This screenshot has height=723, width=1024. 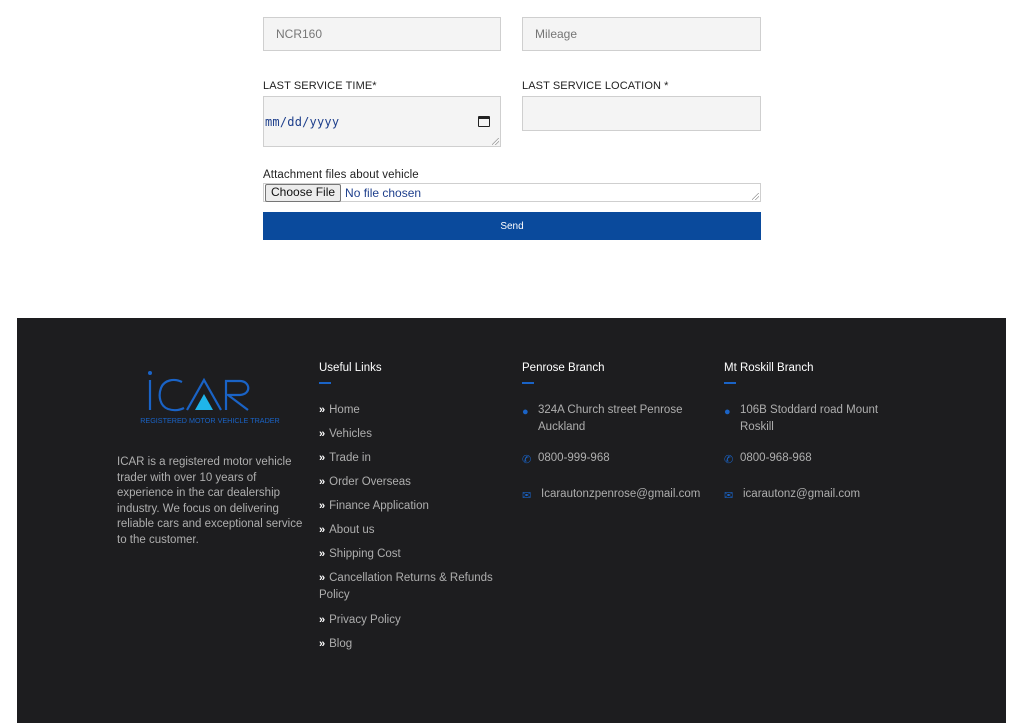 What do you see at coordinates (360, 620) in the screenshot?
I see `footer-link-privacy-policy: » Privacy Policy` at bounding box center [360, 620].